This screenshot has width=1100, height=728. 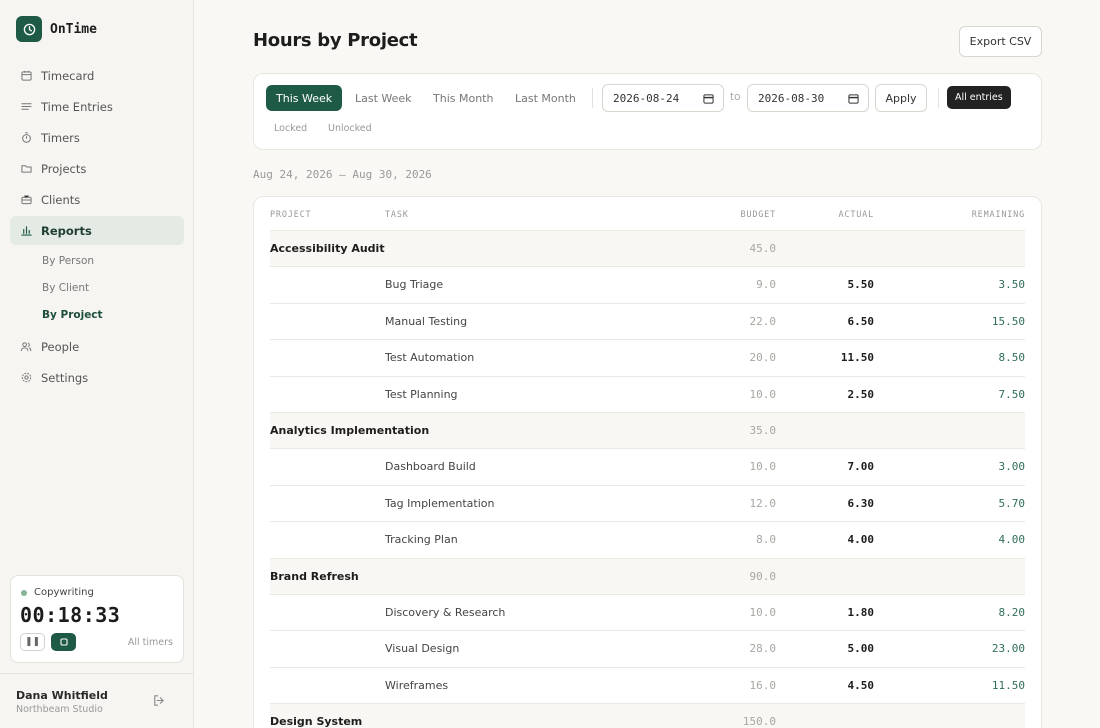 What do you see at coordinates (97, 346) in the screenshot?
I see `sidebar-item-people: People` at bounding box center [97, 346].